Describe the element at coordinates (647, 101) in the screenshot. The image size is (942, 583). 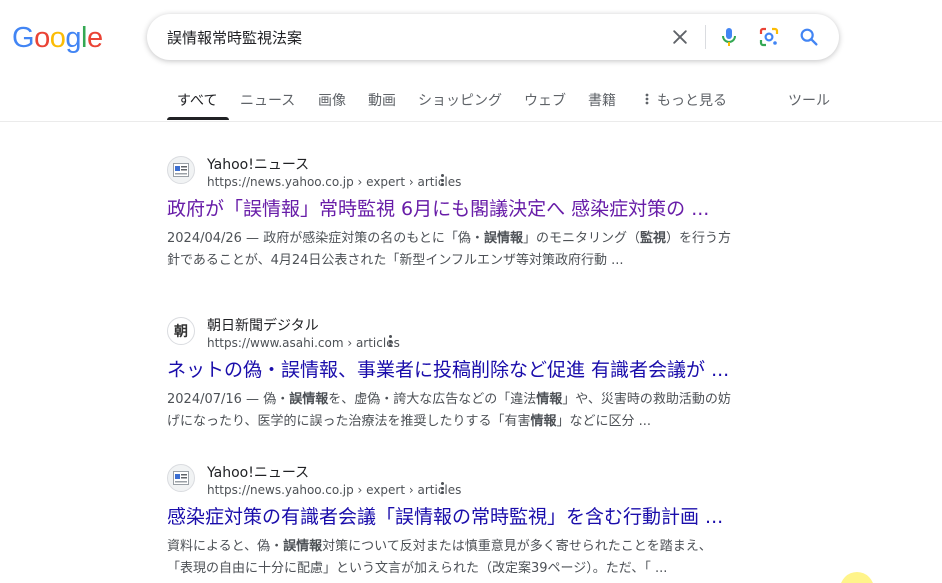
I see `more-vert-icon` at that location.